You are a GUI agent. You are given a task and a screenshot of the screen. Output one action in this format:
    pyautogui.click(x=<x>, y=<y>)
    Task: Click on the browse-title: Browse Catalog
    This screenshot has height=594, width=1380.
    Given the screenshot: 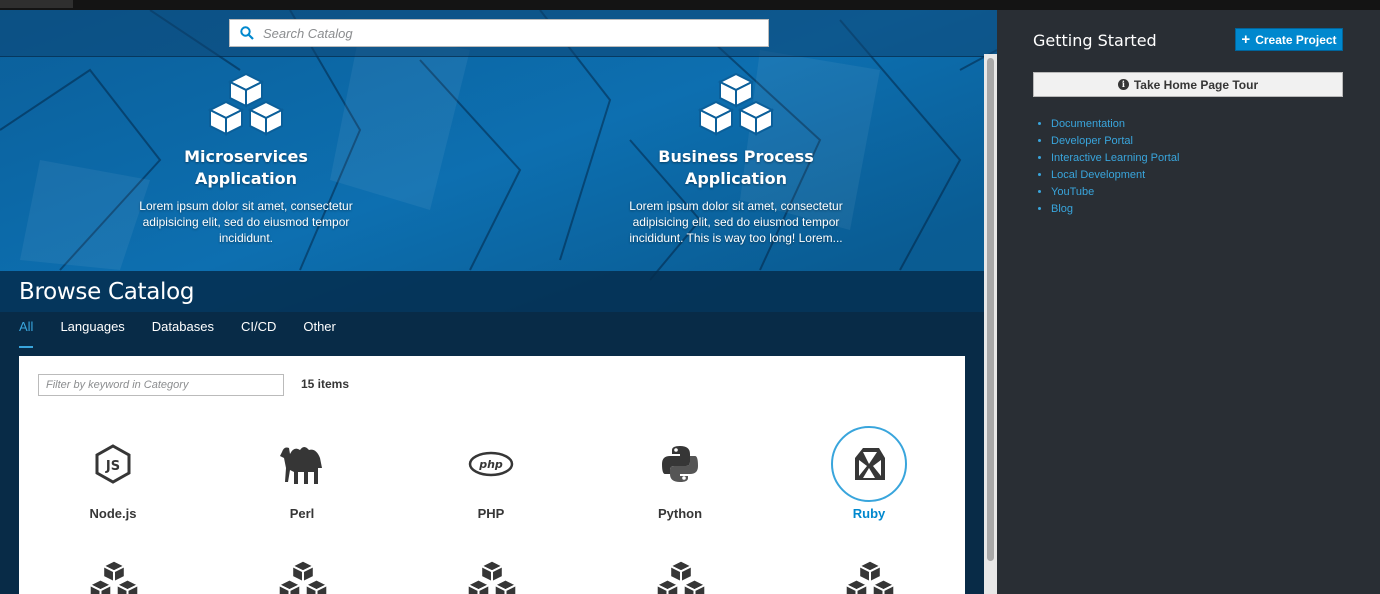 What is the action you would take?
    pyautogui.click(x=107, y=292)
    